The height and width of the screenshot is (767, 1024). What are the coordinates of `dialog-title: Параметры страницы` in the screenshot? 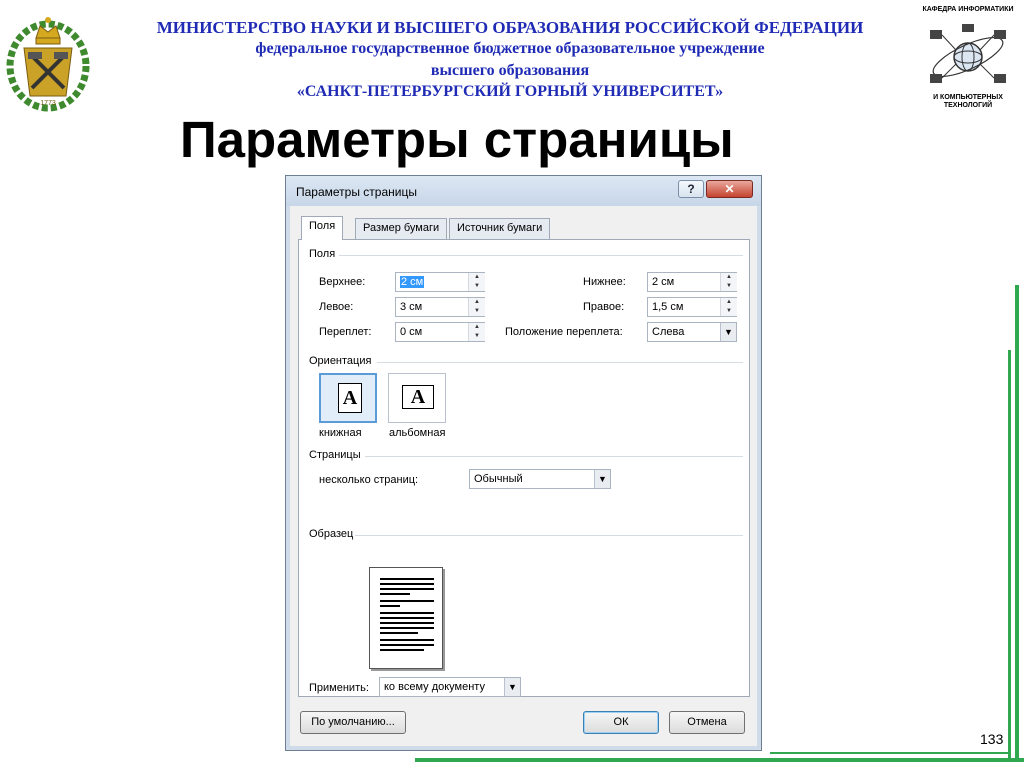 It's located at (356, 192).